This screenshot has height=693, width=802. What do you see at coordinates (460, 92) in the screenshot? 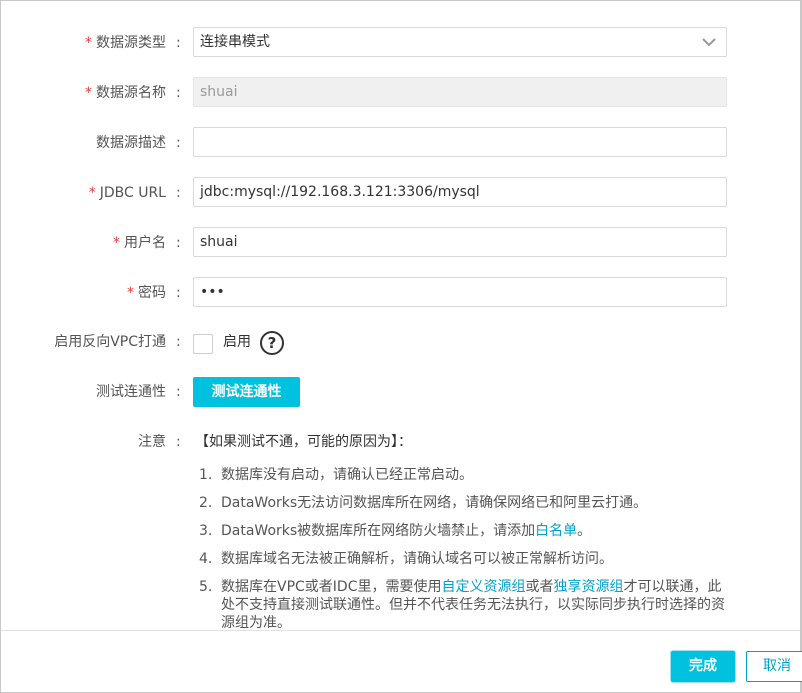
I see `datasource-name-input: shuai` at bounding box center [460, 92].